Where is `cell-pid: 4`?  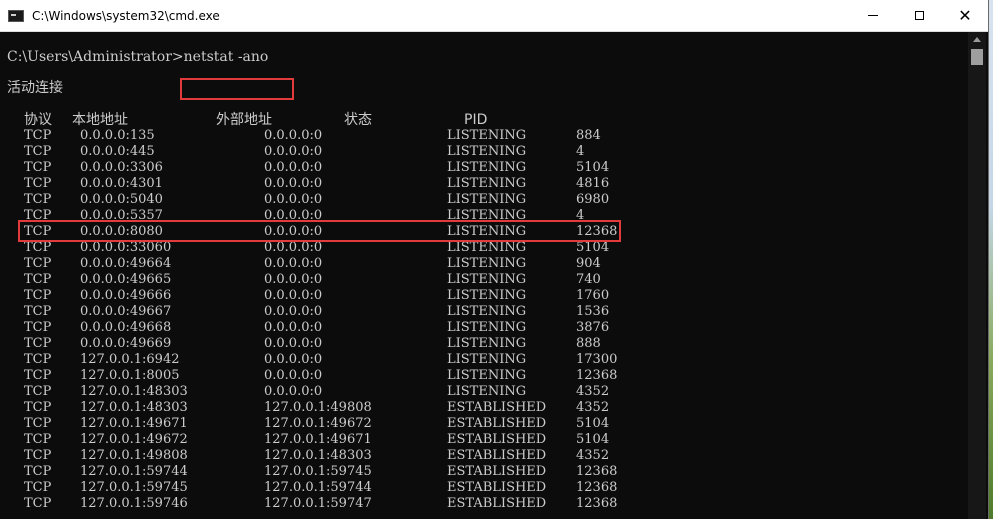
cell-pid: 4 is located at coordinates (580, 151).